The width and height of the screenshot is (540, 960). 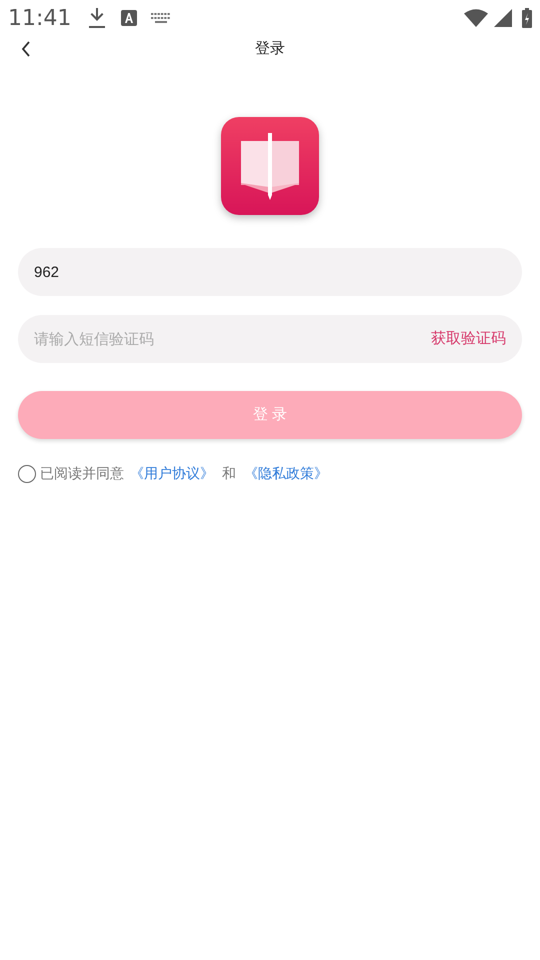 I want to click on battery-icon, so click(x=527, y=18).